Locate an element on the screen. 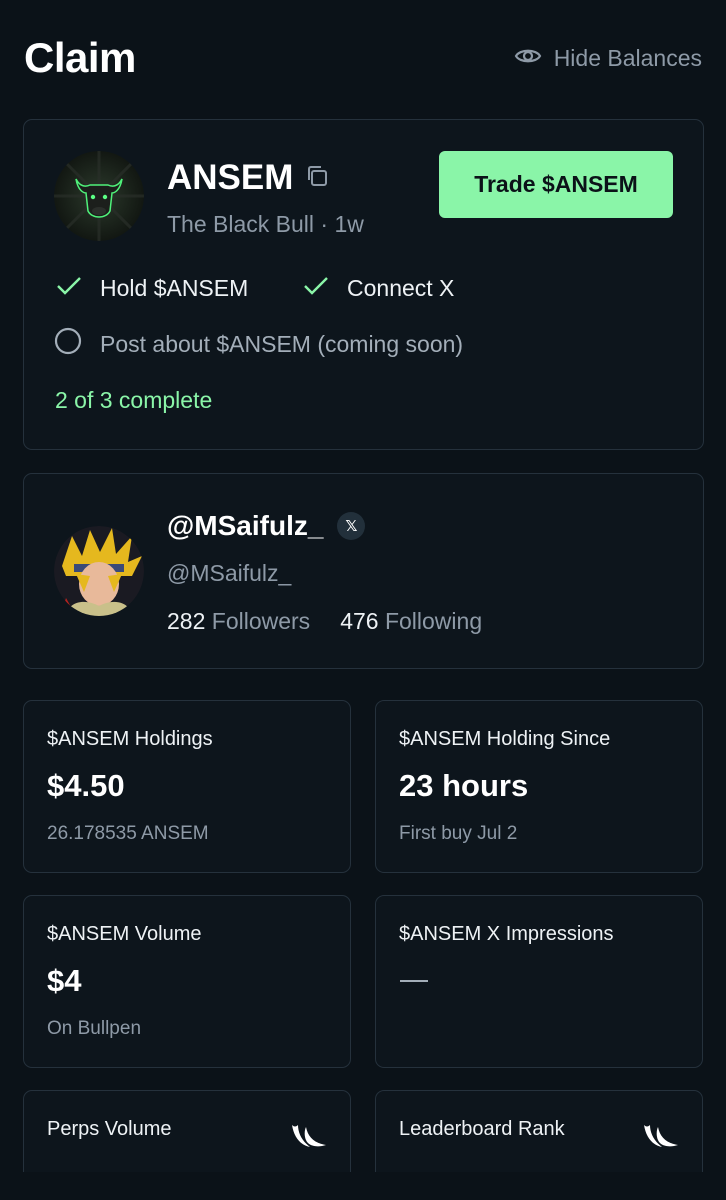  profile-display-name: @MSaifulz_ is located at coordinates (245, 525).